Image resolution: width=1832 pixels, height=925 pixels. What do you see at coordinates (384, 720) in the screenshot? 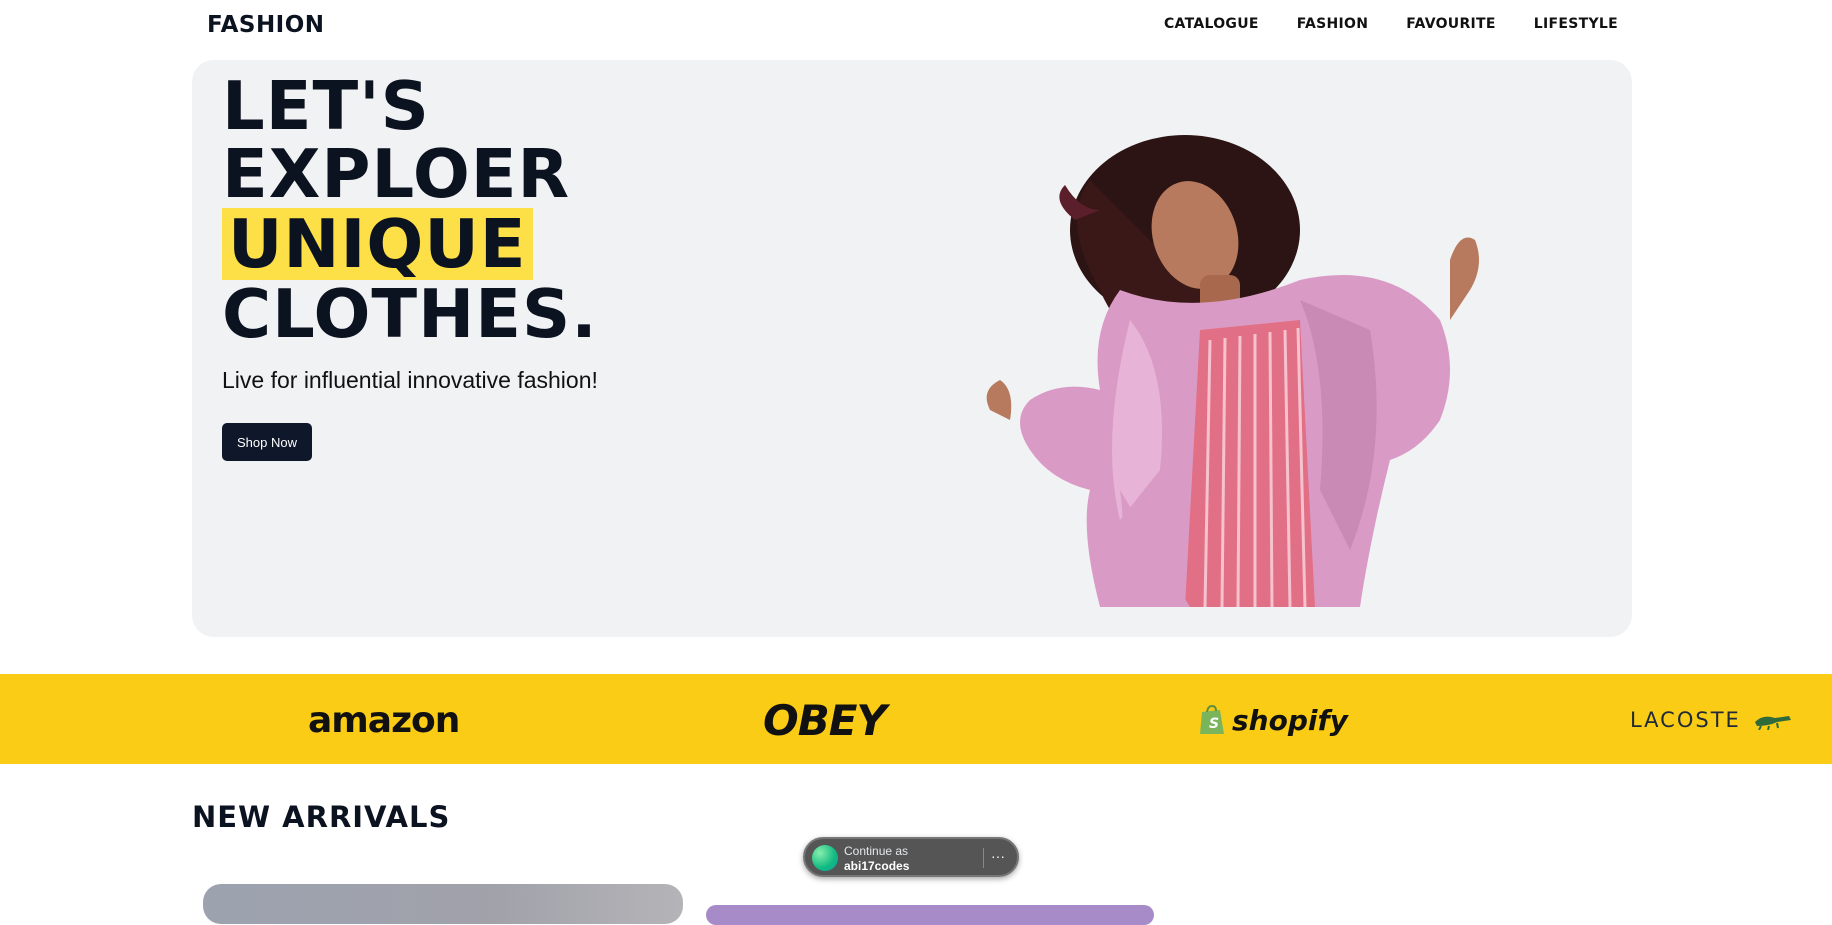
I see `amazon-logo: amazon` at bounding box center [384, 720].